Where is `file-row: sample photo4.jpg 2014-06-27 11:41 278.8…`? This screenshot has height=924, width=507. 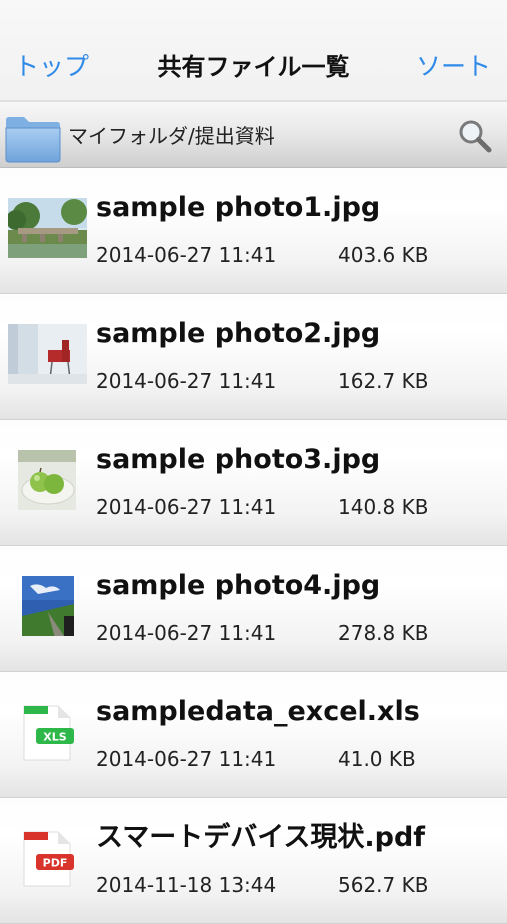 file-row: sample photo4.jpg 2014-06-27 11:41 278.8… is located at coordinates (253, 609).